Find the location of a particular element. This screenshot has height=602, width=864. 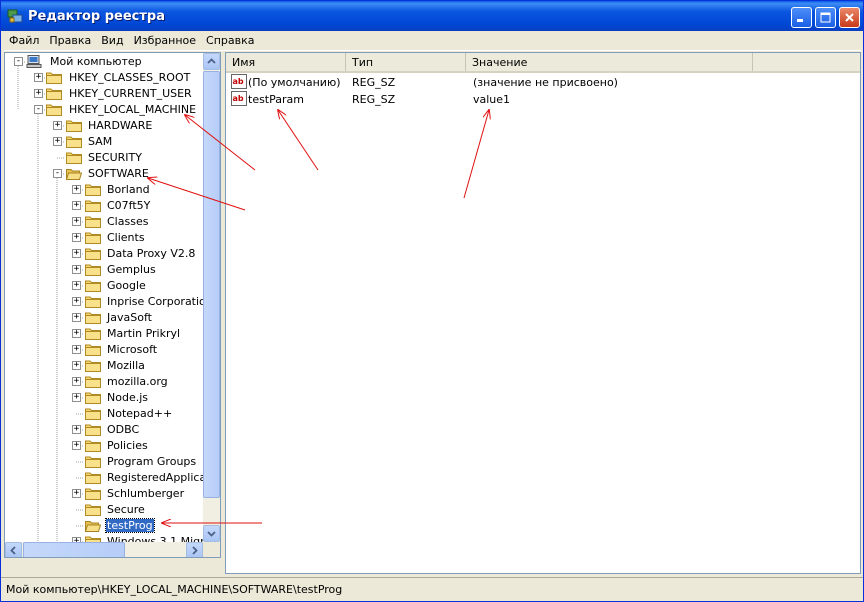

tree-node-windows-3-1-migration-status: +Windows 3.1 Migration Status is located at coordinates (104, 538).